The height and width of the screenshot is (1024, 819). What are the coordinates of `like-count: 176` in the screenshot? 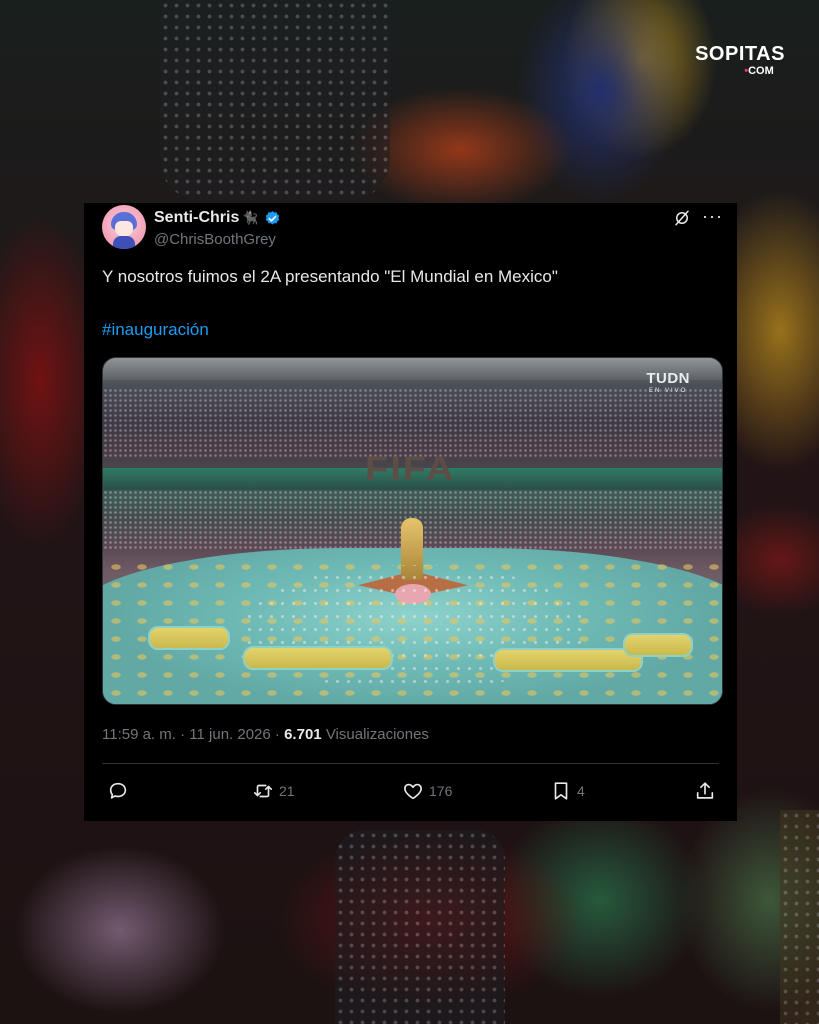 It's located at (441, 791).